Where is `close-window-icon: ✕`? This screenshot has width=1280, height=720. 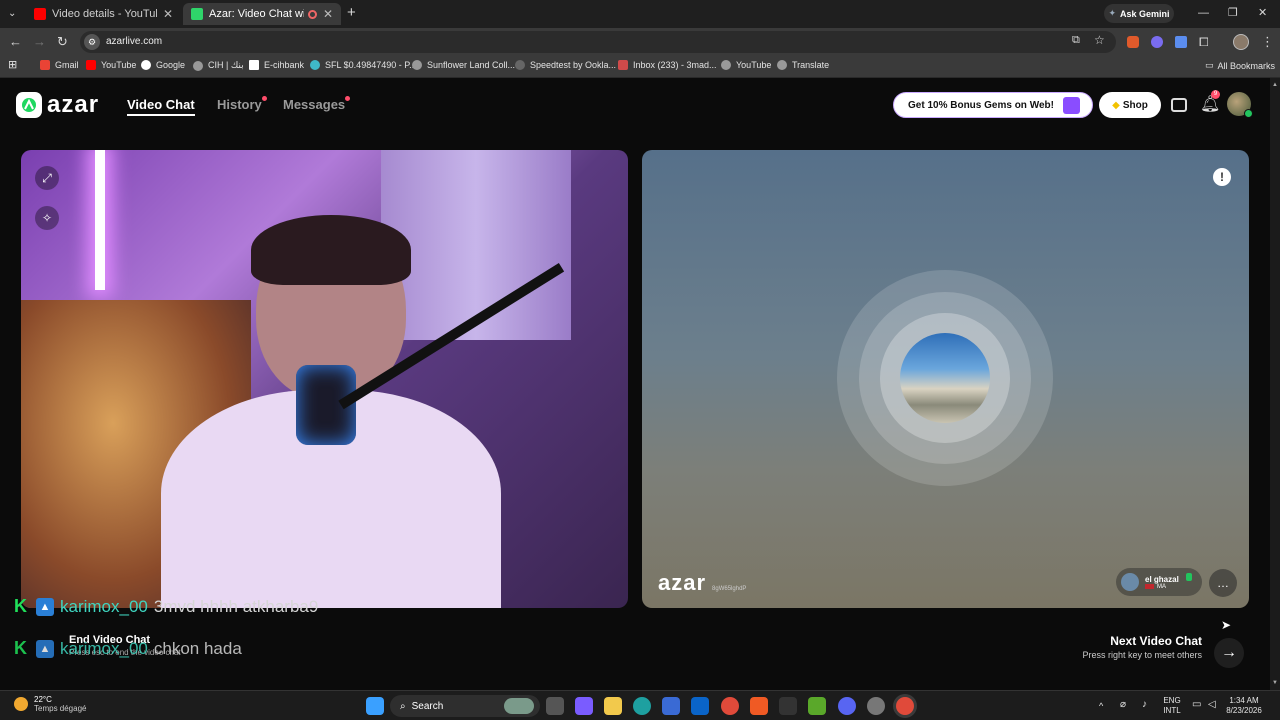
close-window-icon: ✕ is located at coordinates (1262, 13).